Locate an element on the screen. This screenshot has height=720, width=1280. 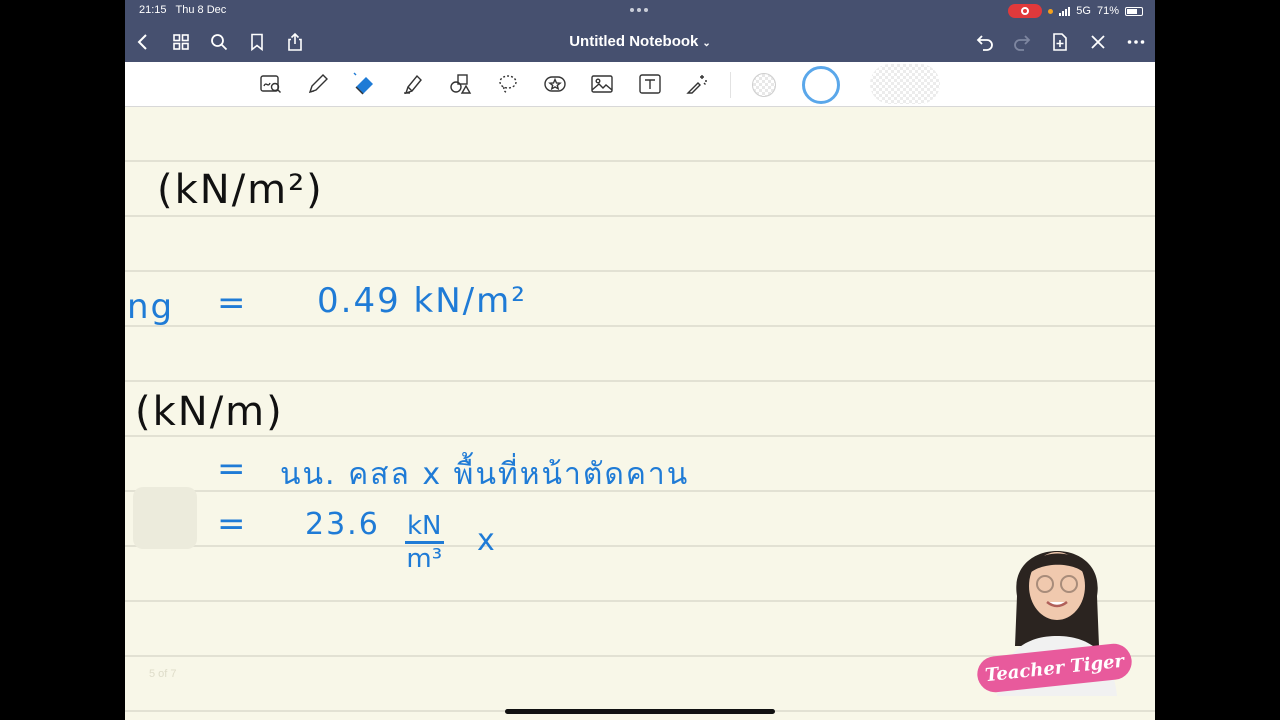
color-swatch-selected is located at coordinates (821, 85).